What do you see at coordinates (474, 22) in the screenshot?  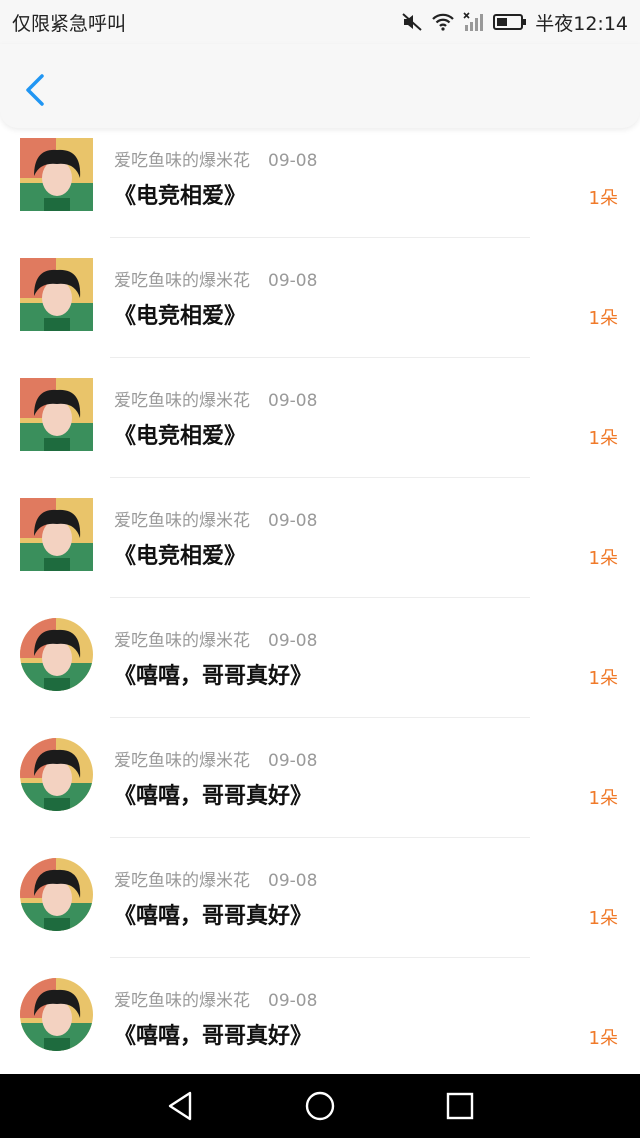 I see `signal-icon` at bounding box center [474, 22].